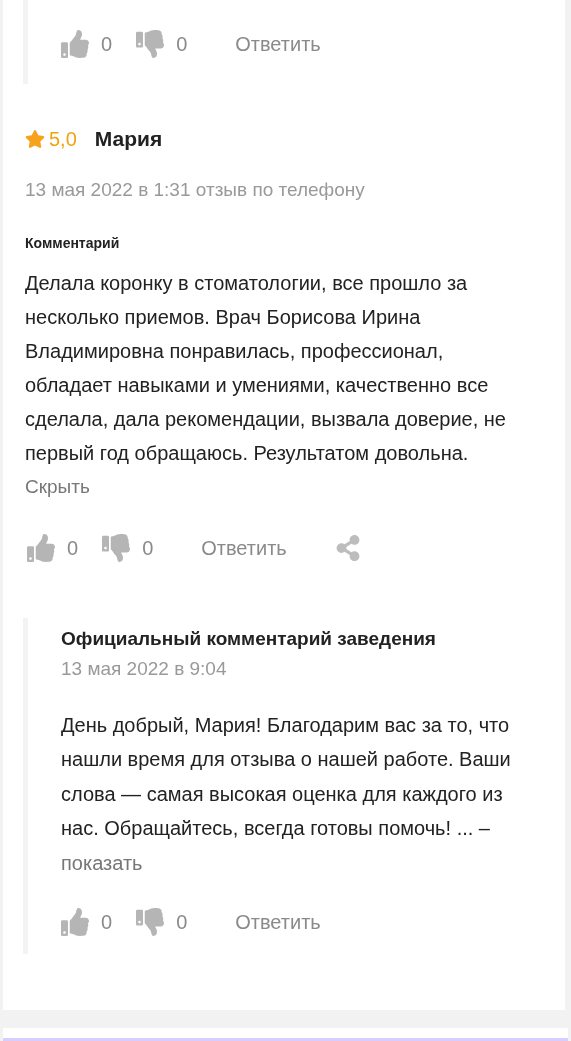 The width and height of the screenshot is (571, 1041). Describe the element at coordinates (144, 668) in the screenshot. I see `official-reply-date: 13 мая 2022 в 9:04` at that location.